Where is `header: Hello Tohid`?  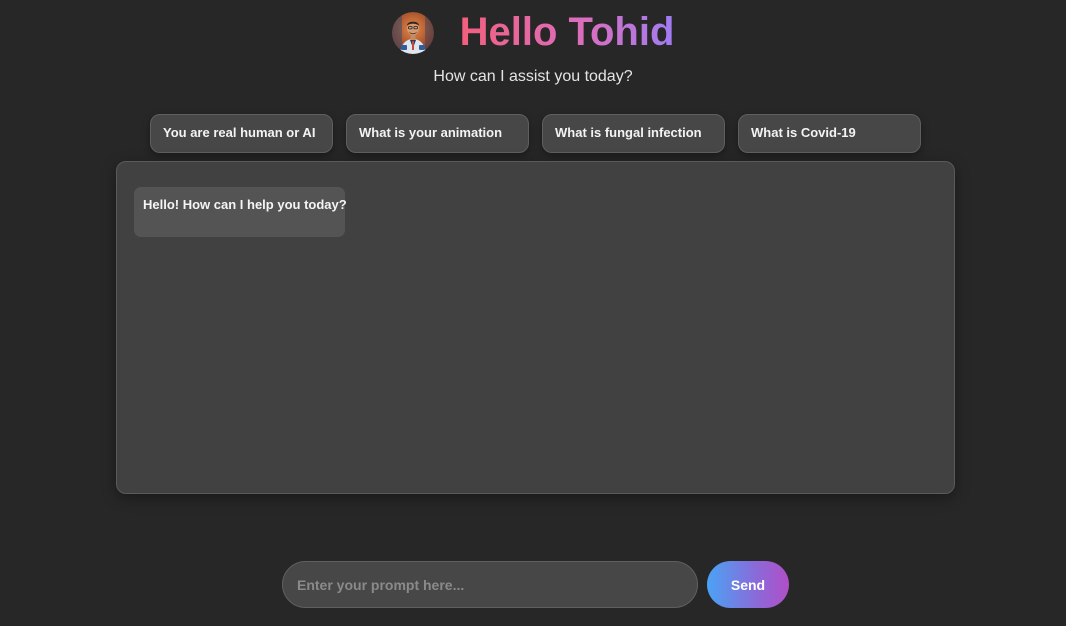
header: Hello Tohid is located at coordinates (533, 33).